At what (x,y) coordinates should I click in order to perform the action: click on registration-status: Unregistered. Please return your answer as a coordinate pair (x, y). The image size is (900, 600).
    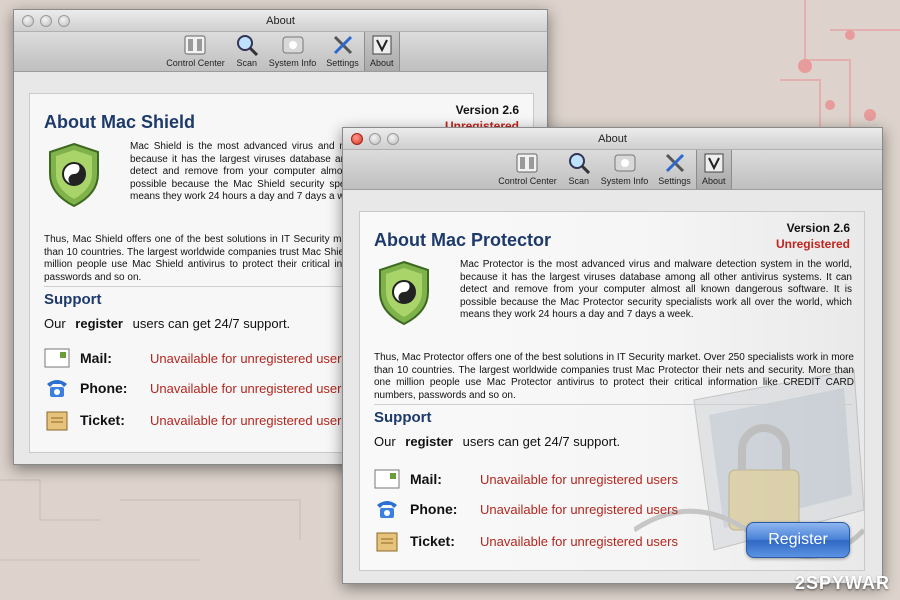
    Looking at the image, I should click on (812, 244).